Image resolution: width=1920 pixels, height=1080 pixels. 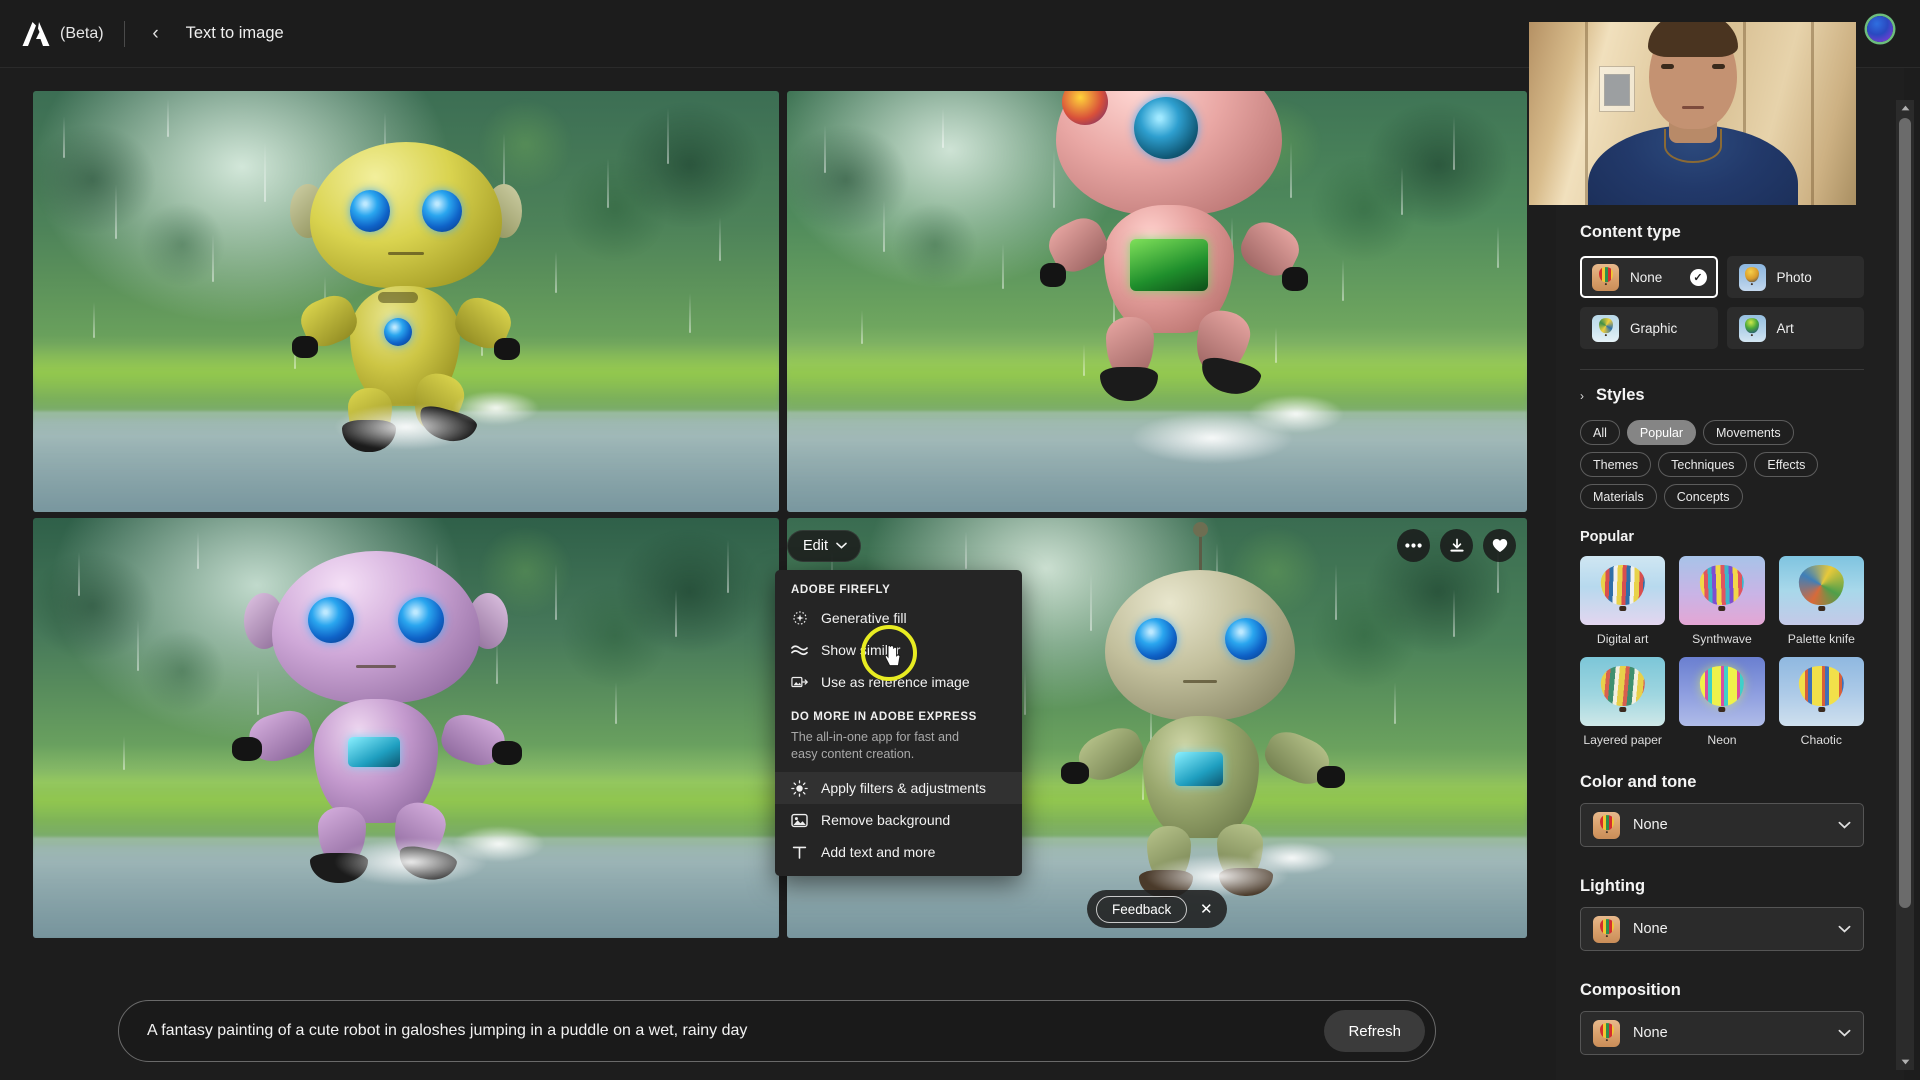 I want to click on popular-styles-heading: Popular, so click(x=1607, y=537).